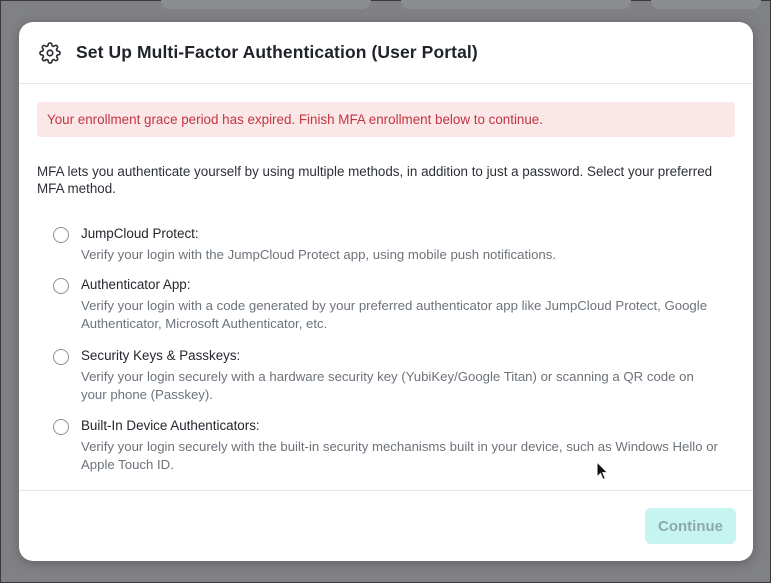  I want to click on continue-button: Continue, so click(690, 526).